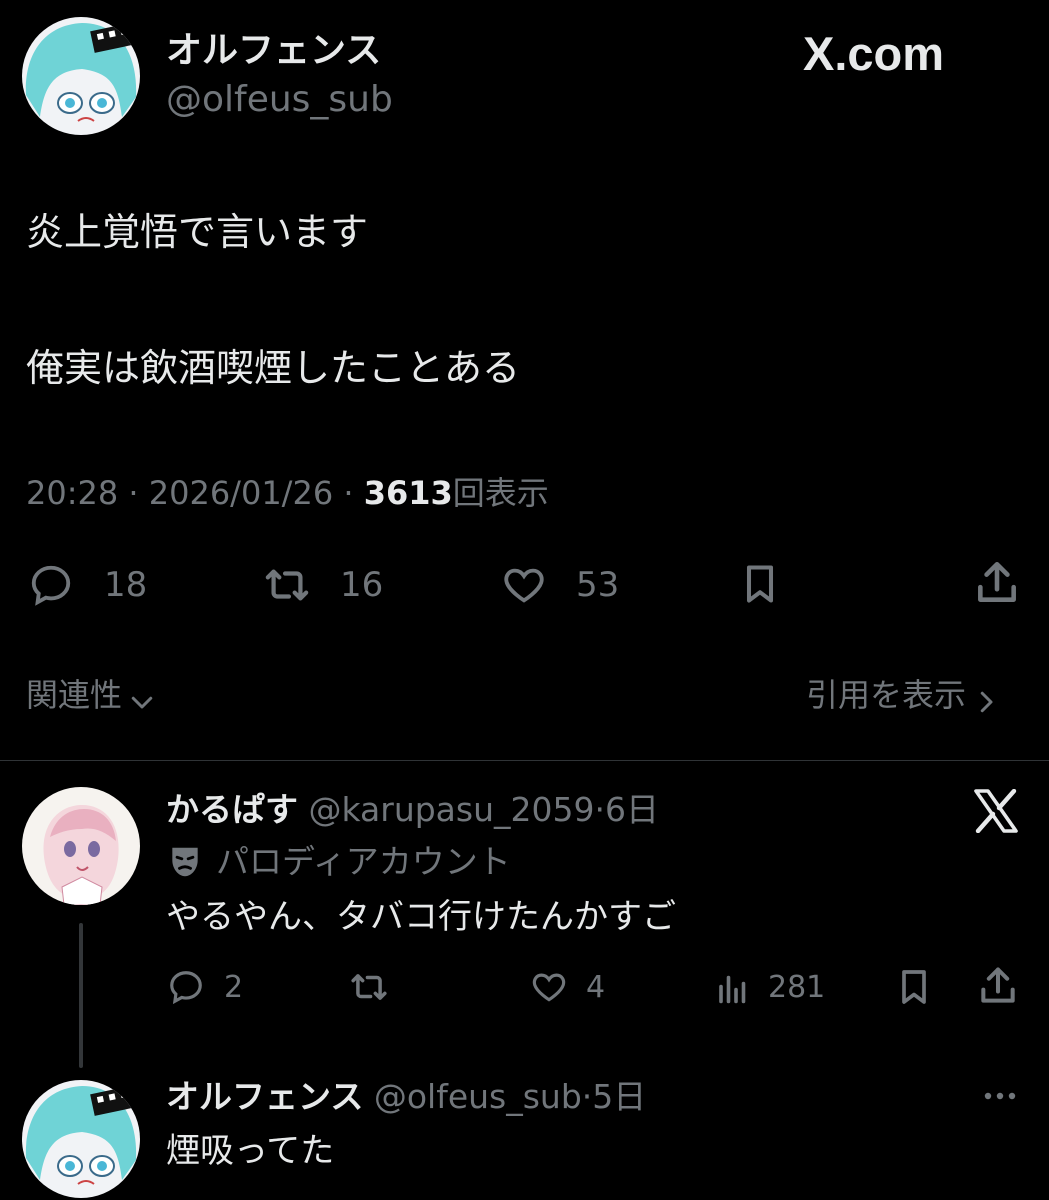 This screenshot has width=1049, height=1200. What do you see at coordinates (241, 493) in the screenshot?
I see `tweet-date: 2026/01/26` at bounding box center [241, 493].